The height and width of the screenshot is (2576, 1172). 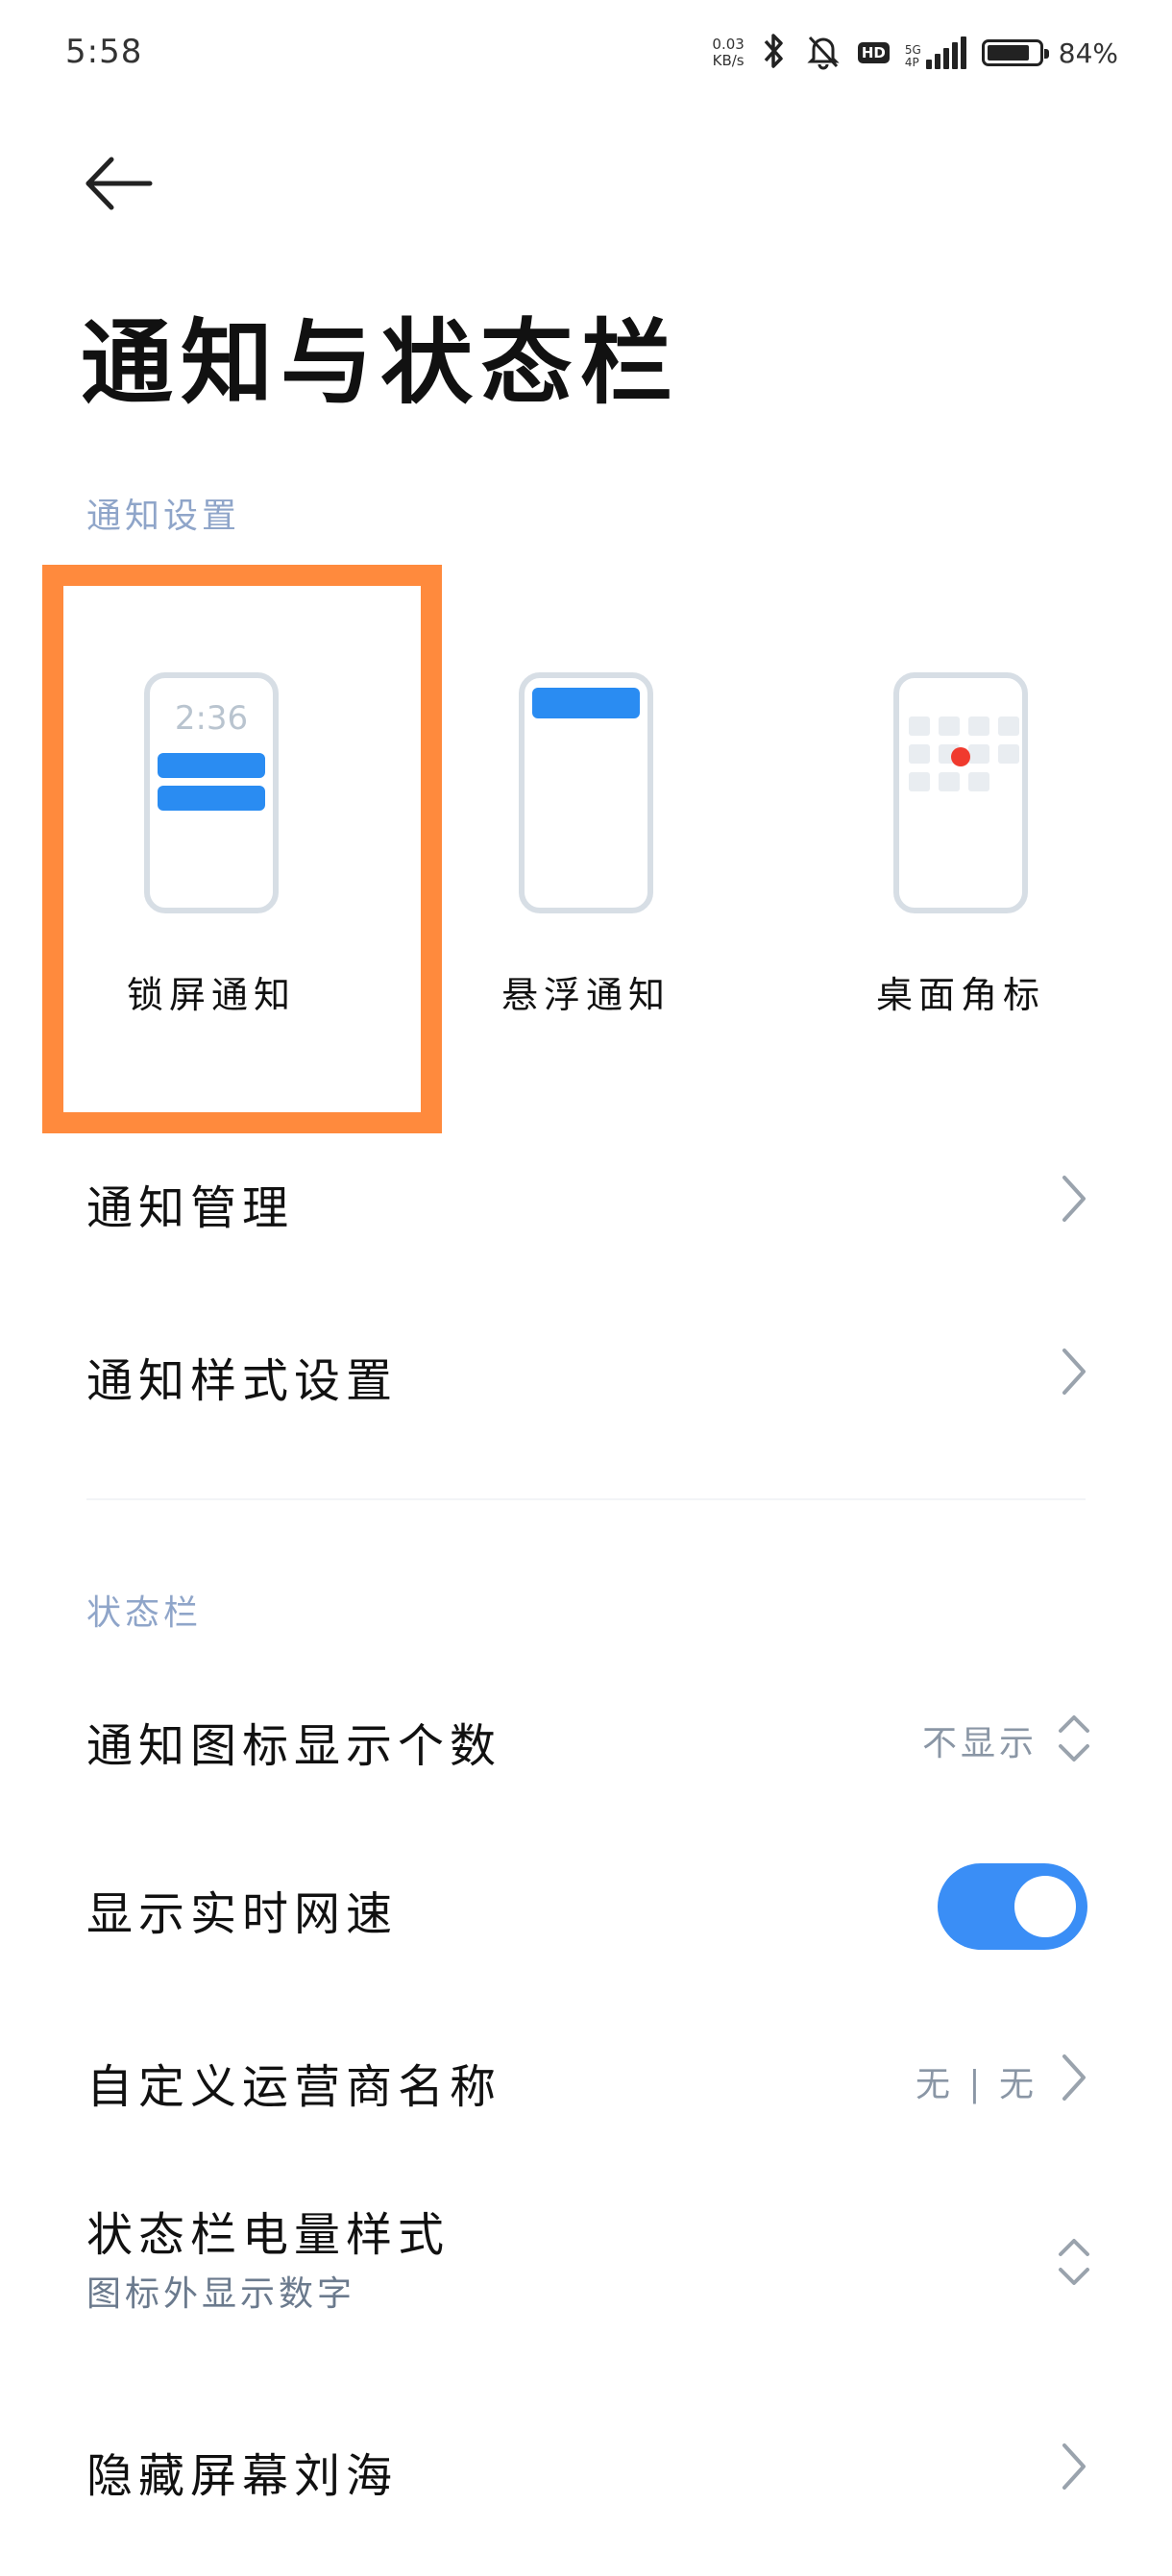 What do you see at coordinates (586, 2079) in the screenshot?
I see `row-custom-carrier-name: 自定义运营商名称 无 | 无` at bounding box center [586, 2079].